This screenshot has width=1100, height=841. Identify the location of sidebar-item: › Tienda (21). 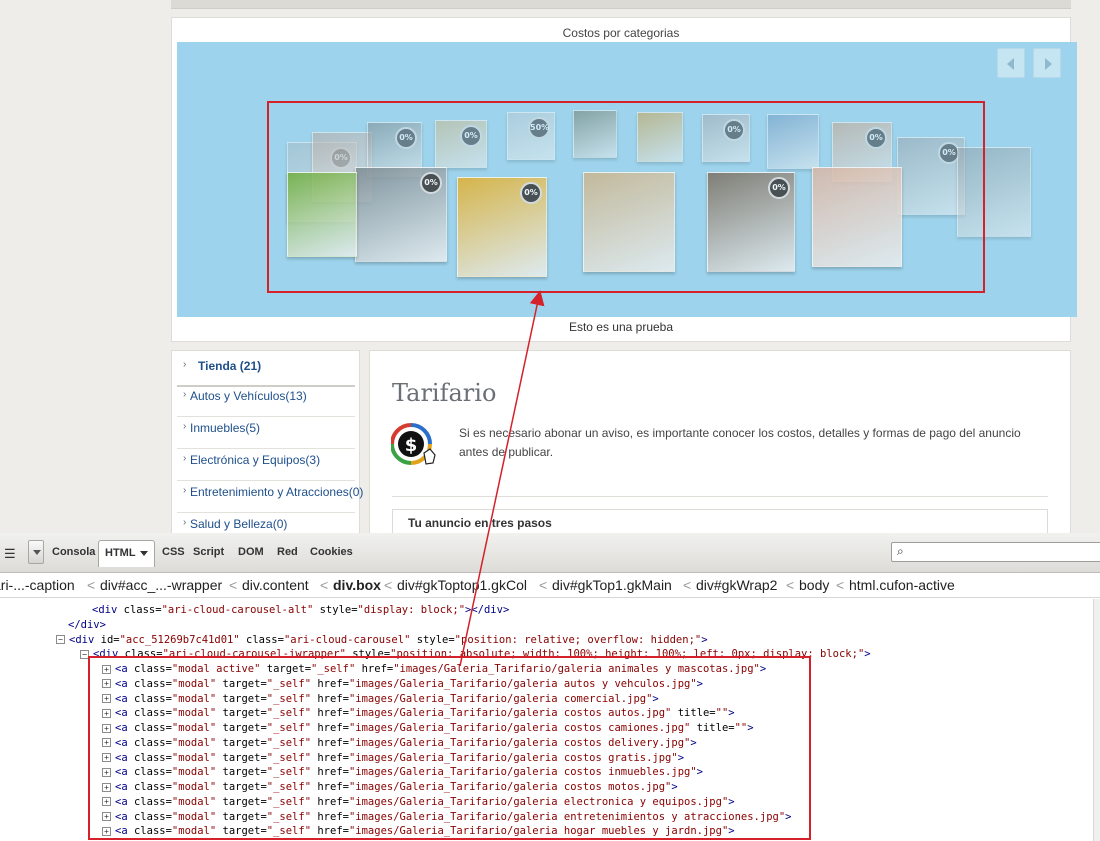
(266, 373).